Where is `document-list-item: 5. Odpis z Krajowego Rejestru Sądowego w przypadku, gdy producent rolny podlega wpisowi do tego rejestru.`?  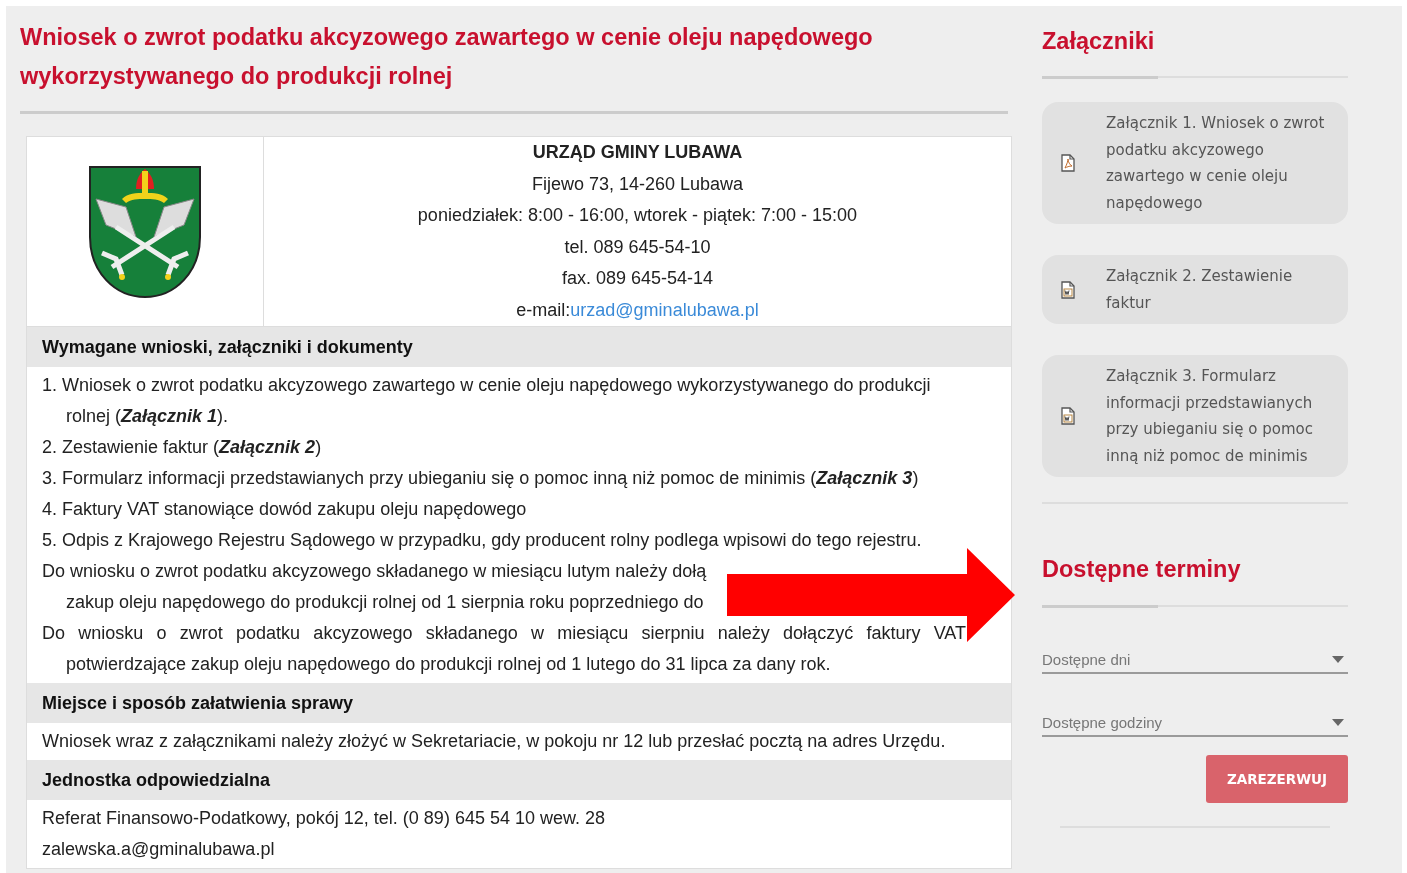 document-list-item: 5. Odpis z Krajowego Rejestru Sądowego w przypadku, gdy producent rolny podlega wpisowi do tego rejestru. is located at coordinates (482, 540).